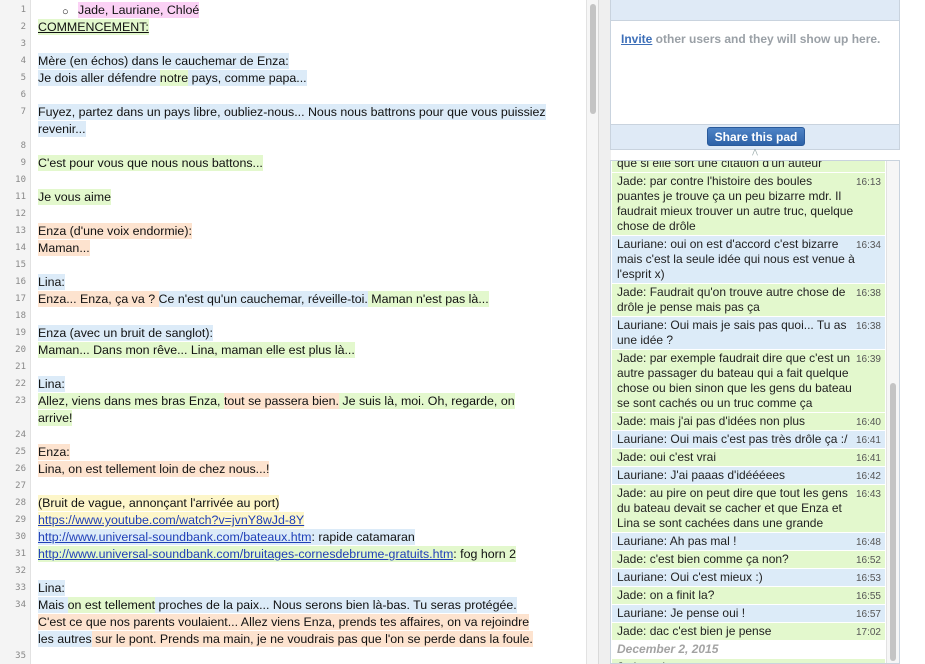 Image resolution: width=925 pixels, height=664 pixels. Describe the element at coordinates (99, 78) in the screenshot. I see `author-text-segment: Je dois aller défendre` at that location.